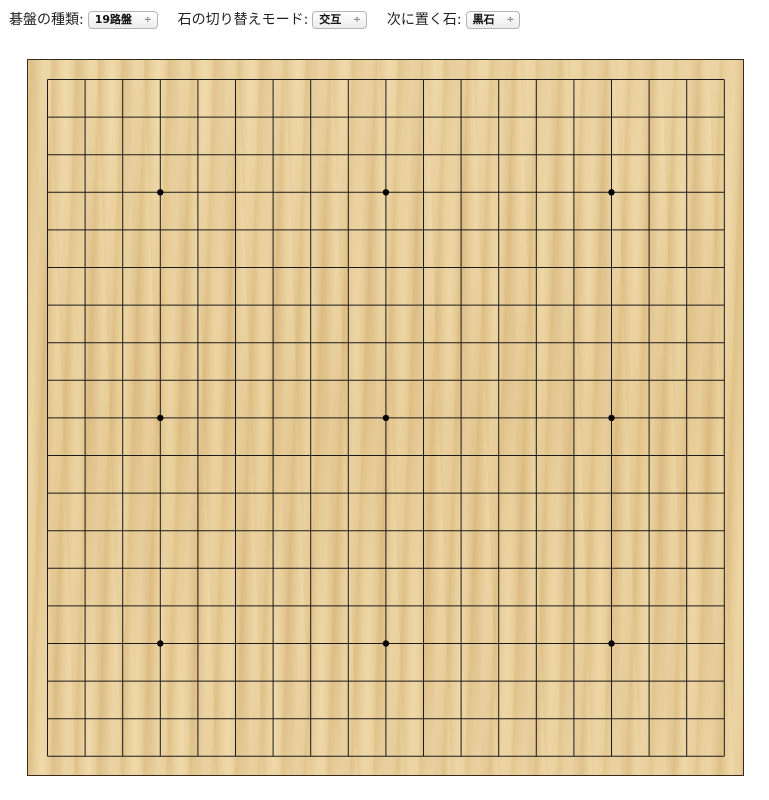 The image size is (769, 800). I want to click on next-stone-label: 次に置く石:, so click(424, 20).